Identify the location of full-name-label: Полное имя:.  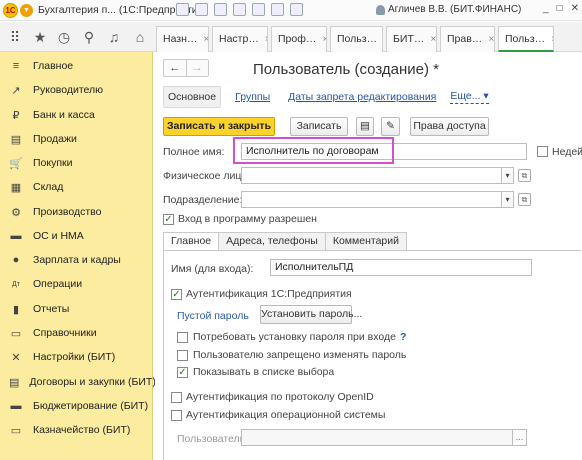
(194, 152).